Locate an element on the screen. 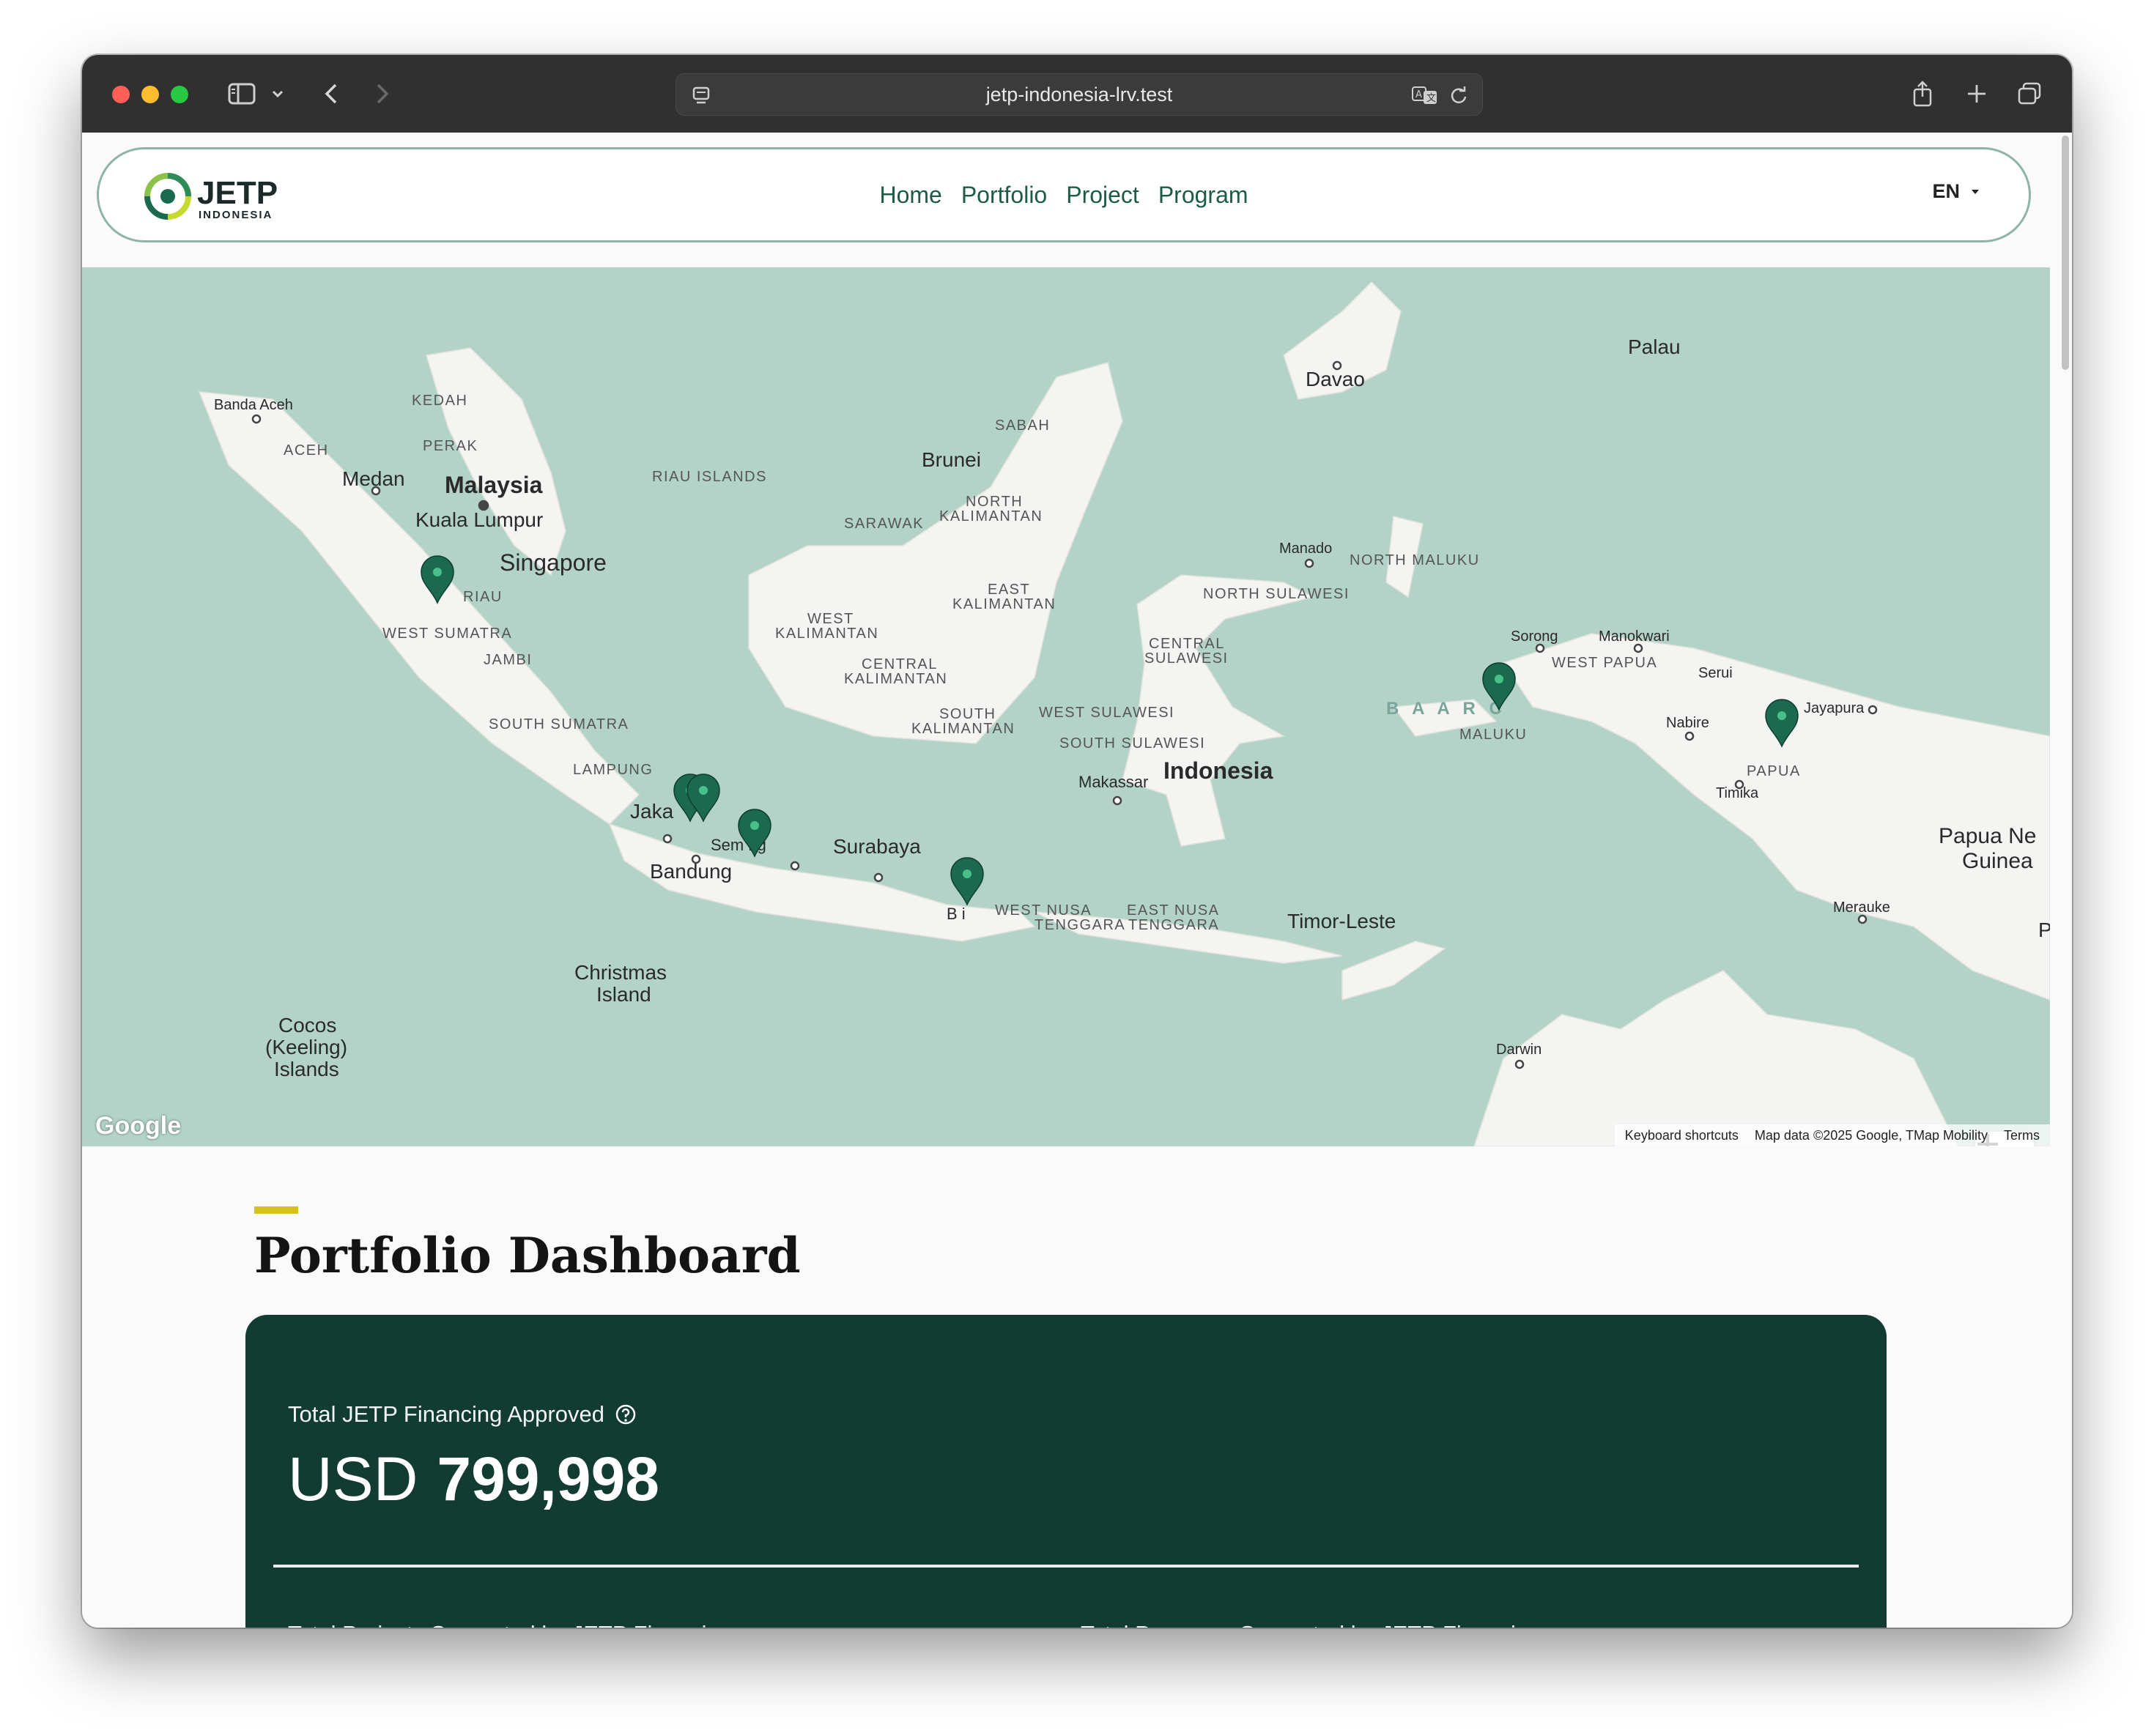  svg-text: A is located at coordinates (1418, 95).